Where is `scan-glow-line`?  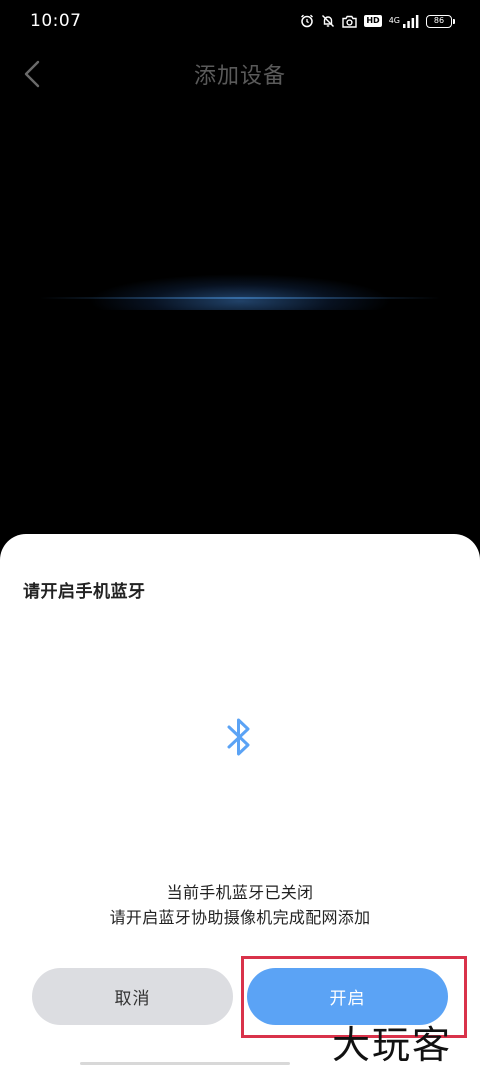
scan-glow-line is located at coordinates (240, 298).